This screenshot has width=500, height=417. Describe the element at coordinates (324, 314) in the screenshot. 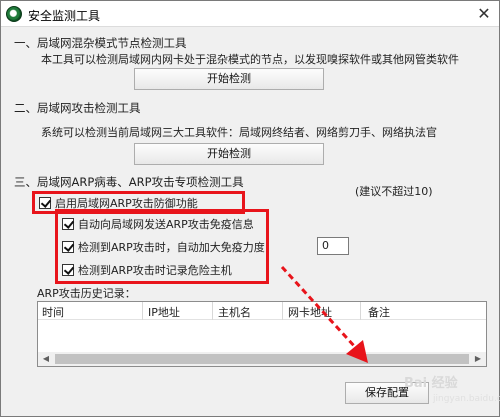

I see `annotation-arrow-icon` at that location.